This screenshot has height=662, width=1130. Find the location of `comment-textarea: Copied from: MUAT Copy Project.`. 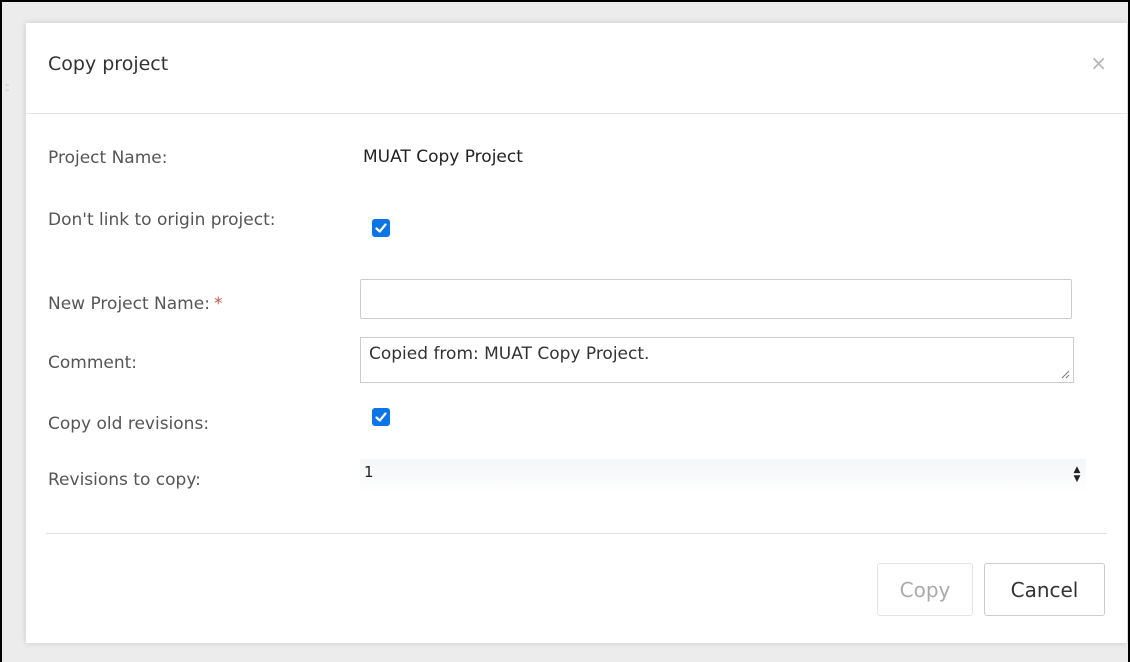

comment-textarea: Copied from: MUAT Copy Project. is located at coordinates (717, 360).